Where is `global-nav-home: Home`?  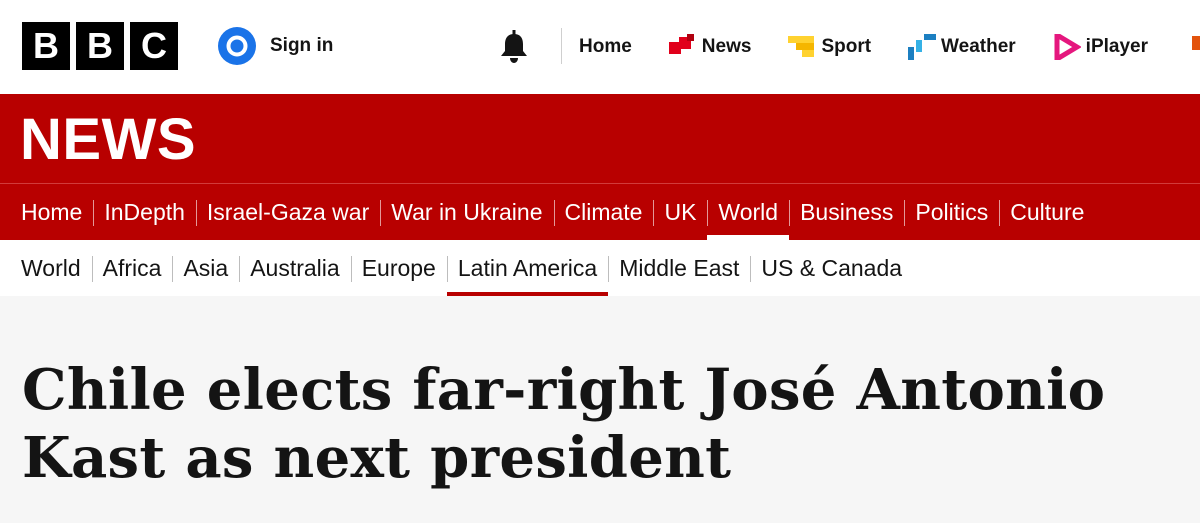
global-nav-home: Home is located at coordinates (605, 47).